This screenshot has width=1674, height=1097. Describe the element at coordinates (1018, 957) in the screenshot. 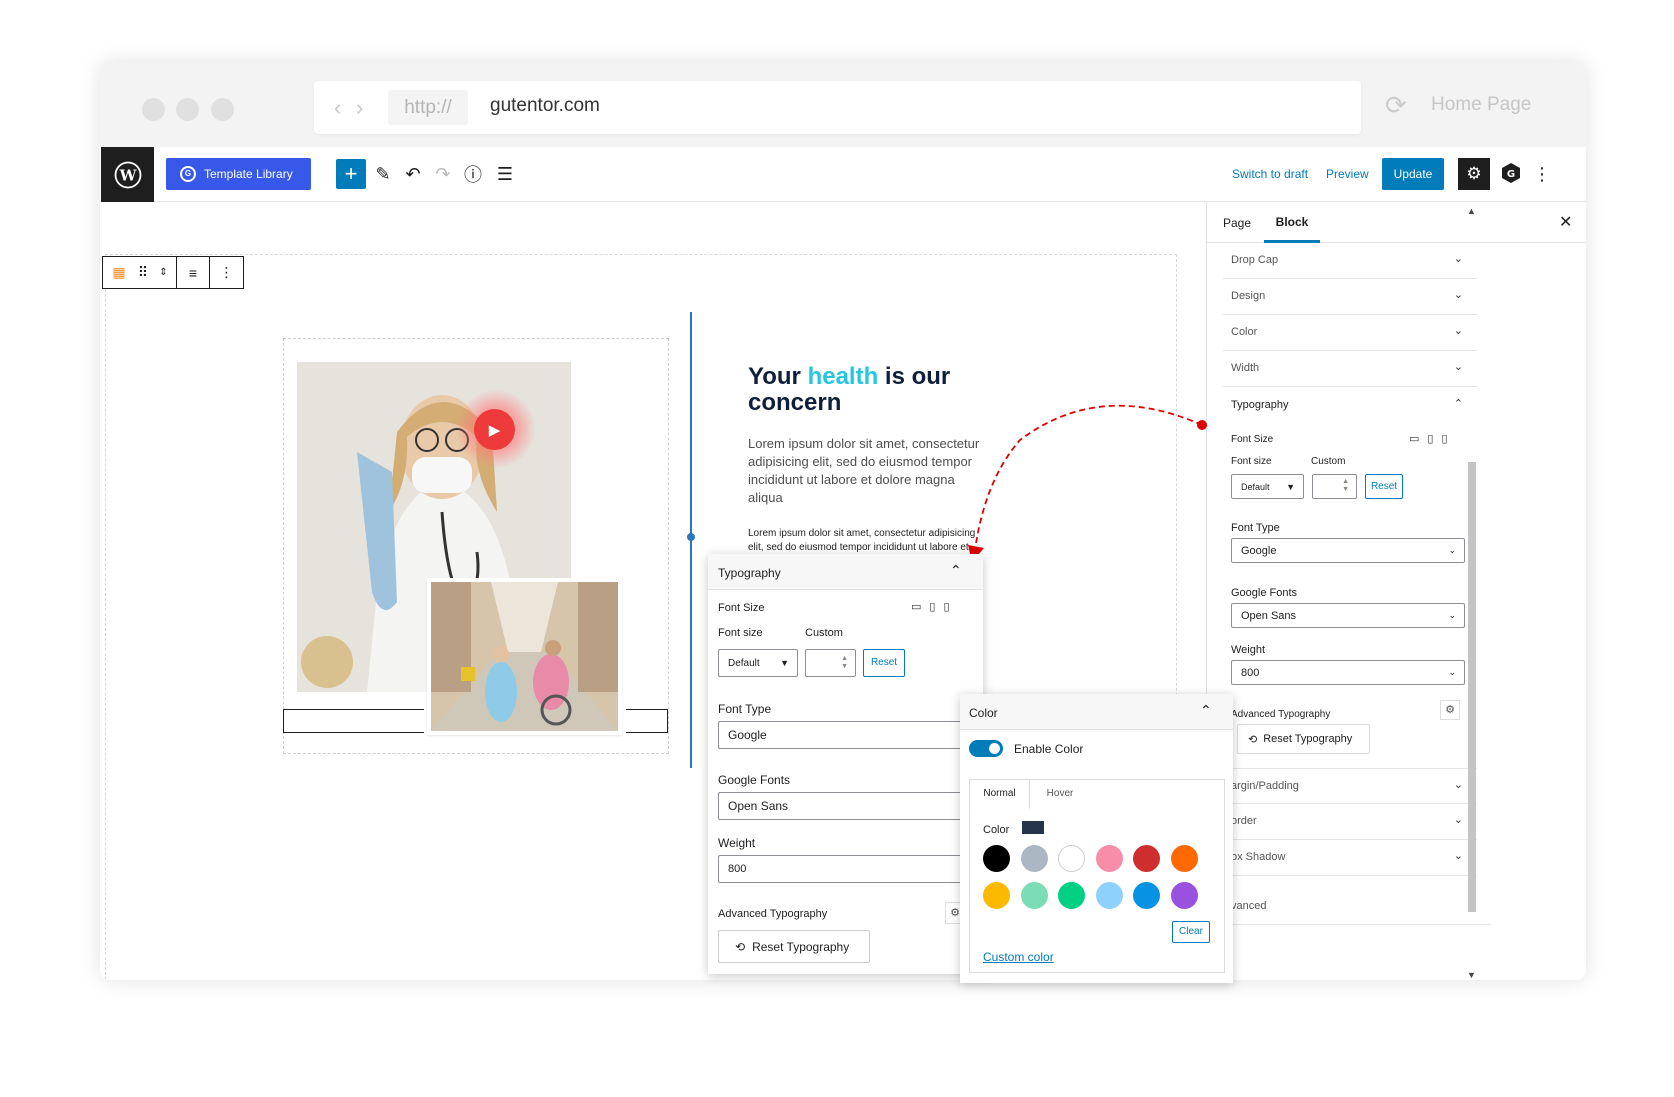

I see `custom-color-link: Custom color` at that location.